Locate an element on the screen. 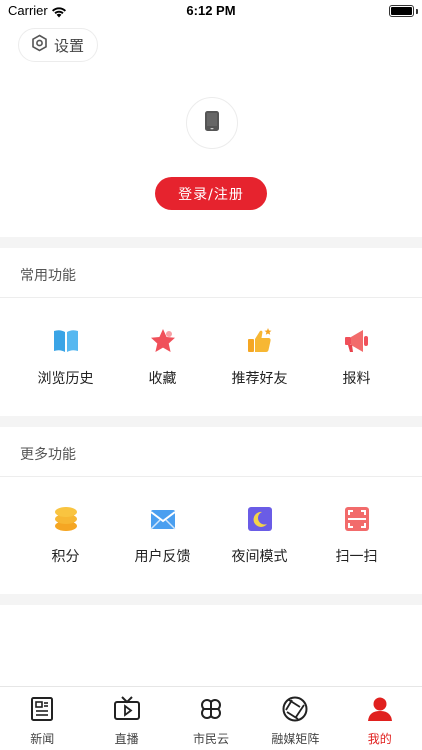 Image resolution: width=422 pixels, height=750 pixels. favorites-label: 收藏 is located at coordinates (162, 379).